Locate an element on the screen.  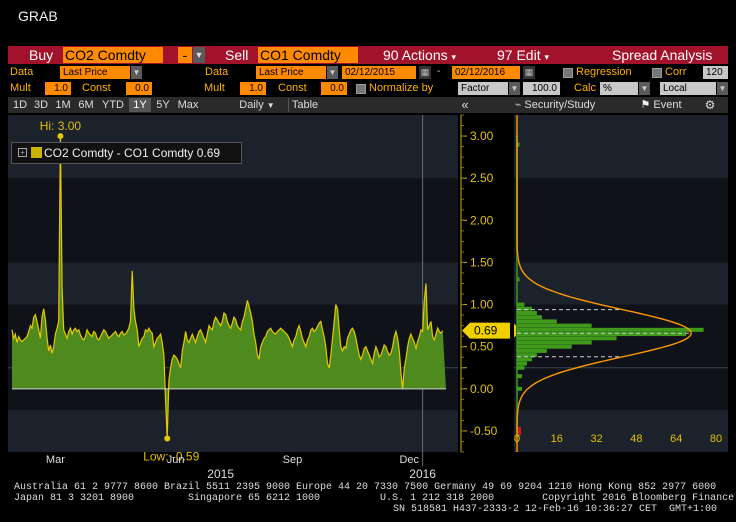
y-tick-label: 0.50 is located at coordinates (482, 347).